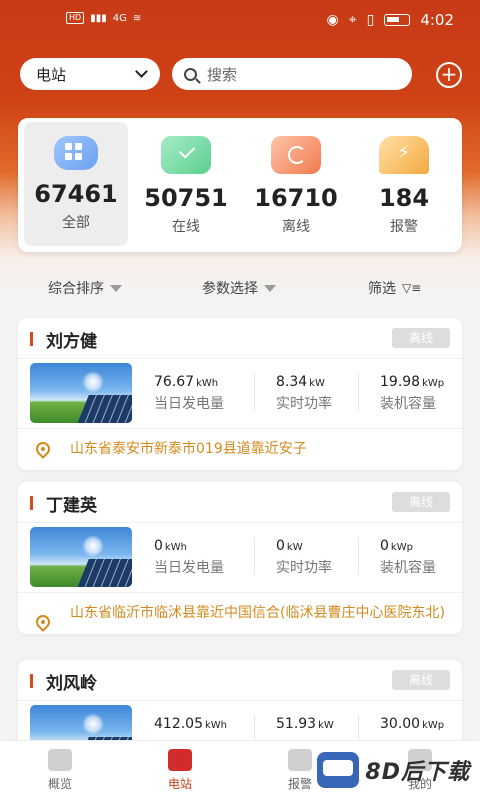  Describe the element at coordinates (189, 557) in the screenshot. I see `metric-daily-energy: 0 kWh 当日发电量` at that location.